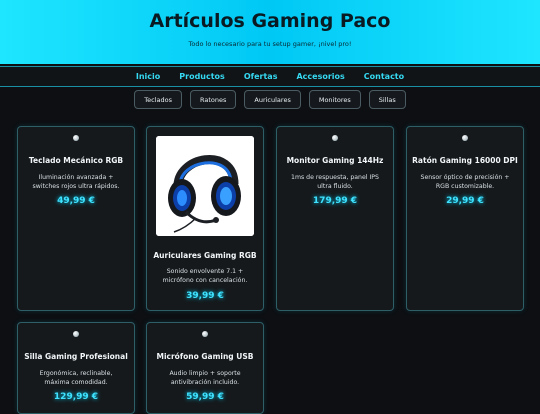  I want to click on category-button-auriculares: Auriculares, so click(272, 99).